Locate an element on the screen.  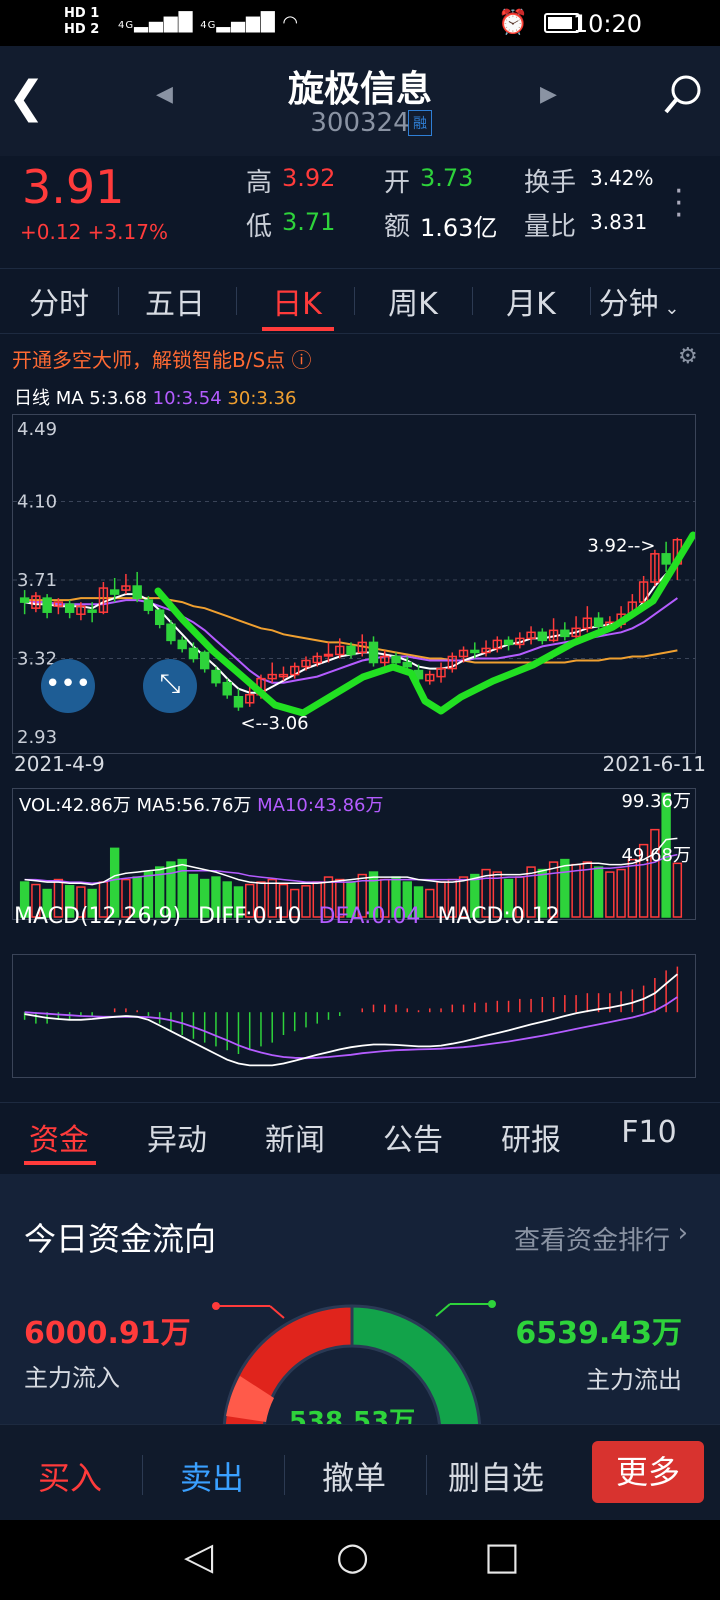
volume-ratio-label: 量比 is located at coordinates (550, 227).